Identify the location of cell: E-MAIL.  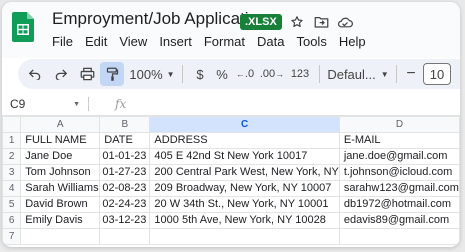
(399, 140).